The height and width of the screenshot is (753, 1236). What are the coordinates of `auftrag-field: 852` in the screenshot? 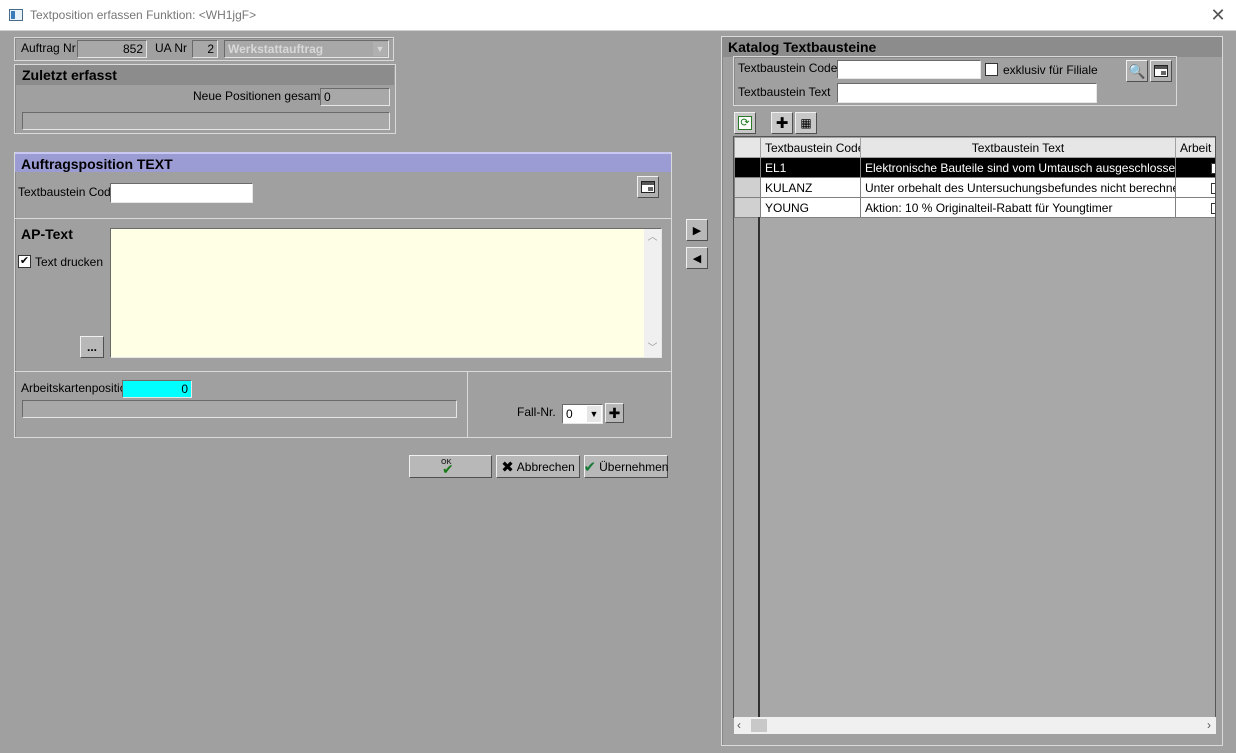 It's located at (112, 49).